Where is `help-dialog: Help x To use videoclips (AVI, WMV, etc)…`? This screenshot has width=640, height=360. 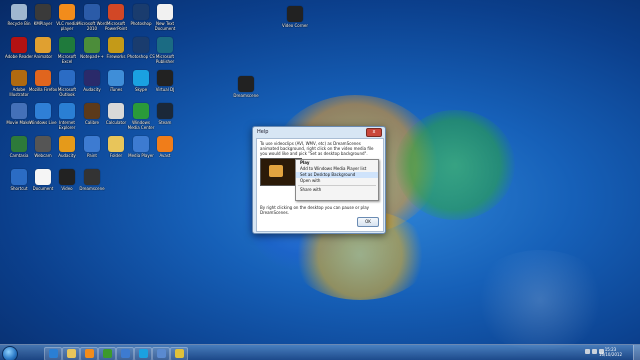 help-dialog: Help x To use videoclips (AVI, WMV, etc)… is located at coordinates (319, 180).